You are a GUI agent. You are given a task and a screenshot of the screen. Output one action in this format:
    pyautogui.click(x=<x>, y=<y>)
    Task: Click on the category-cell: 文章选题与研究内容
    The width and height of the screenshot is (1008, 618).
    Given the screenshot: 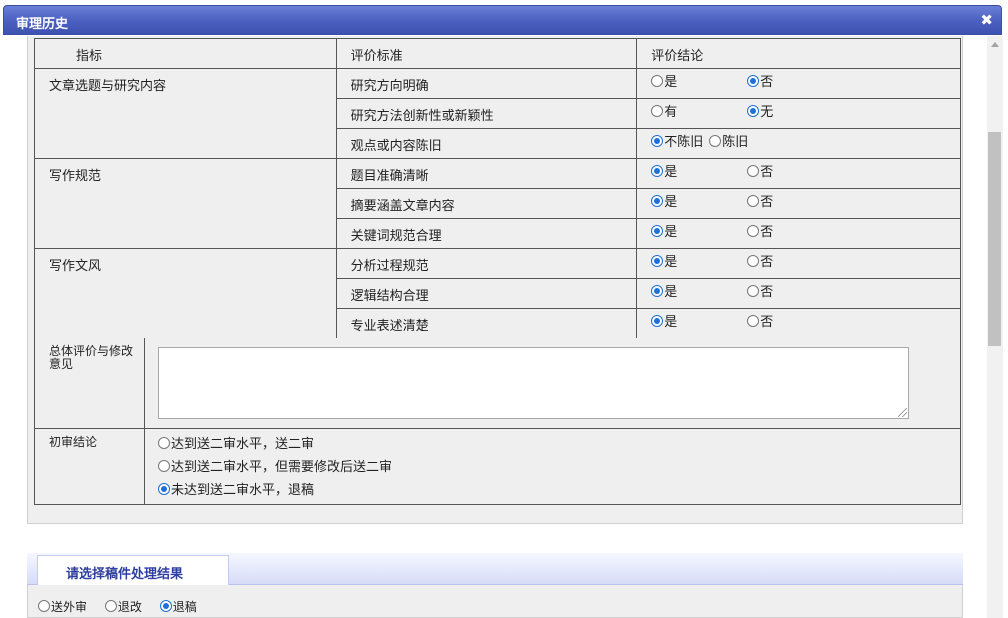 What is the action you would take?
    pyautogui.click(x=185, y=113)
    